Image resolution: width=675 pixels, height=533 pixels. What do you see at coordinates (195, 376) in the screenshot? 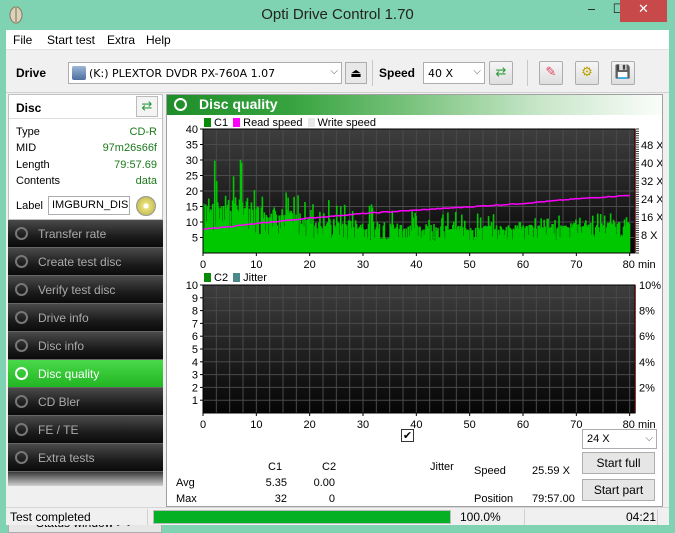
I see `y-tick-label: 3` at bounding box center [195, 376].